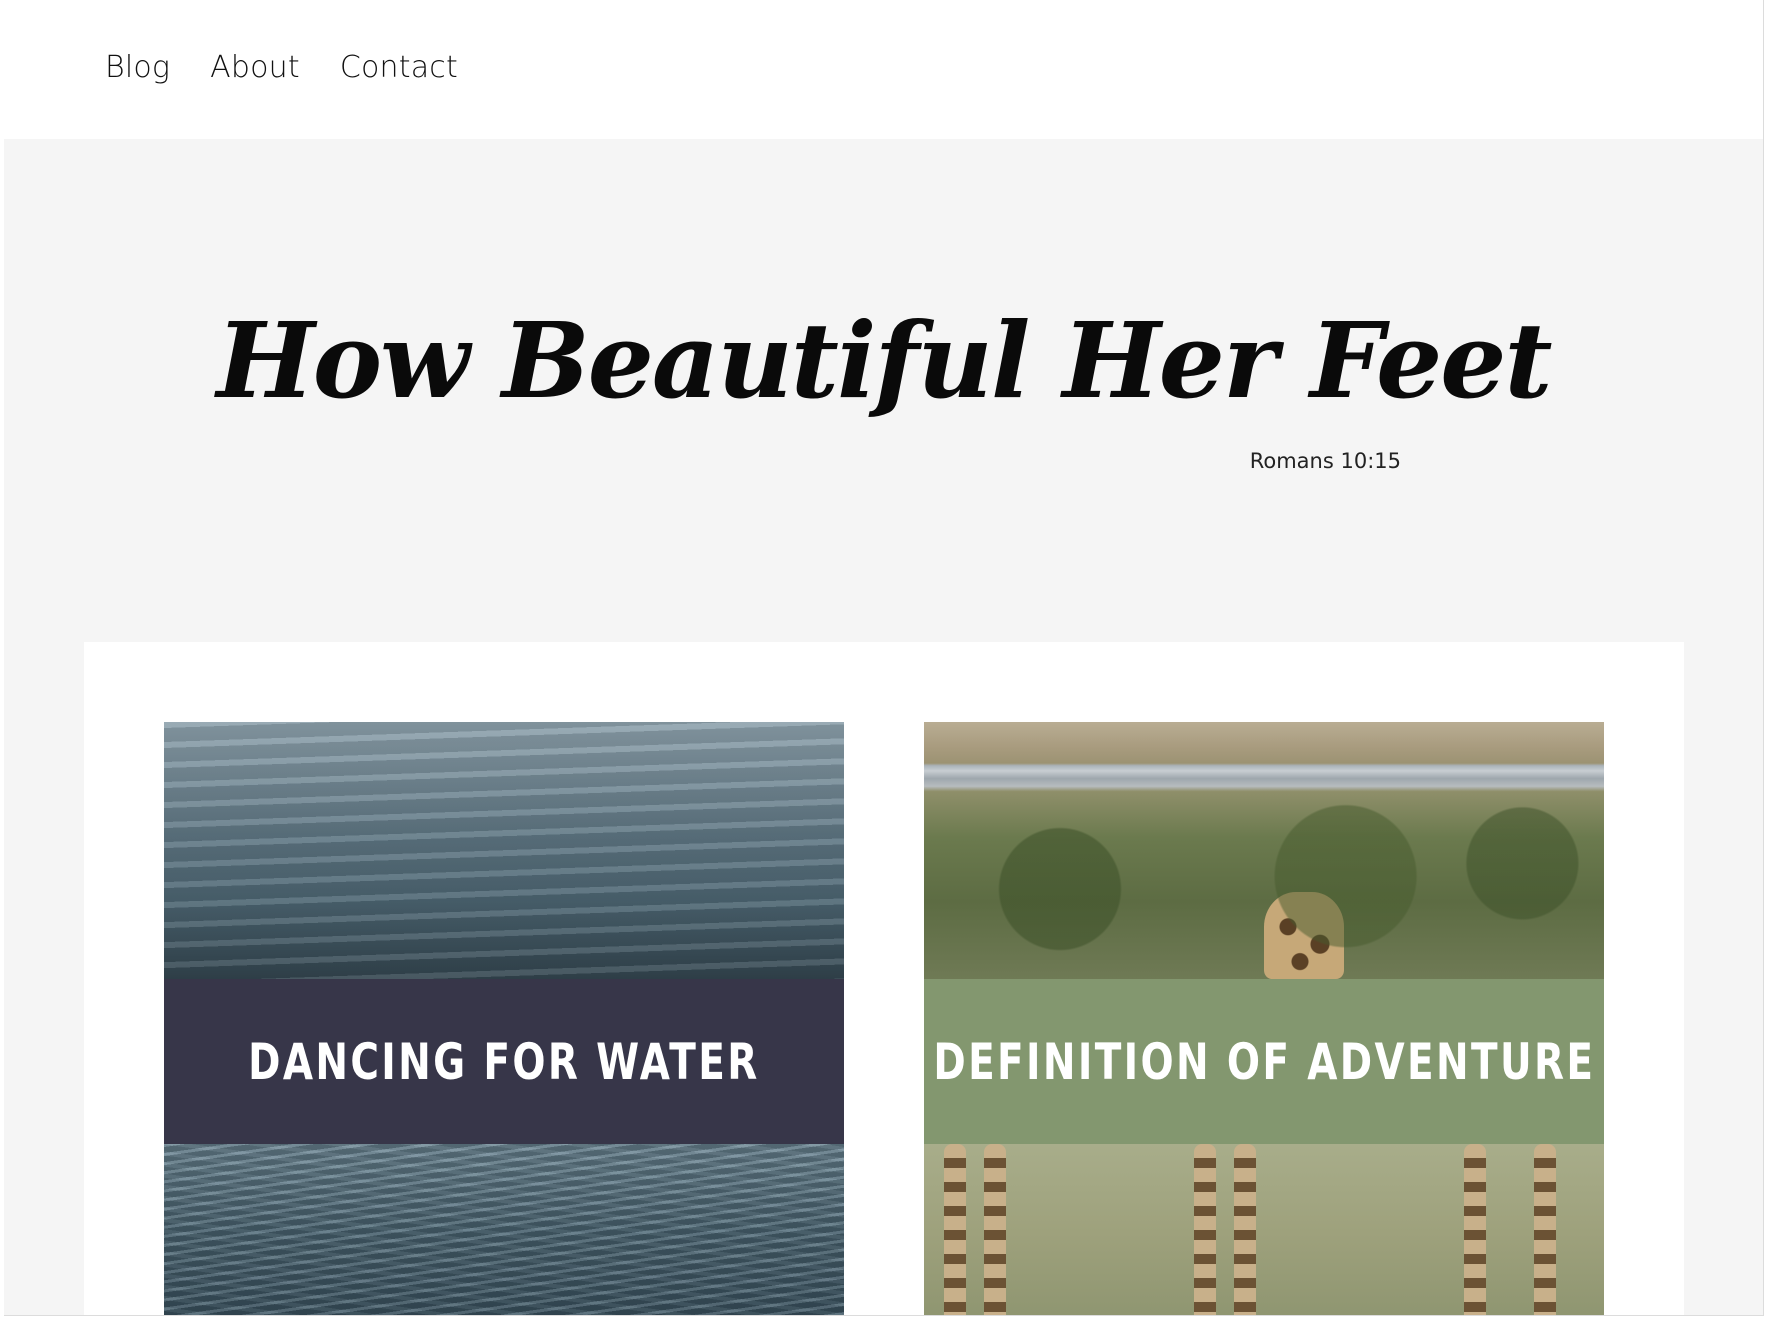  I want to click on nav-link-about: About, so click(255, 67).